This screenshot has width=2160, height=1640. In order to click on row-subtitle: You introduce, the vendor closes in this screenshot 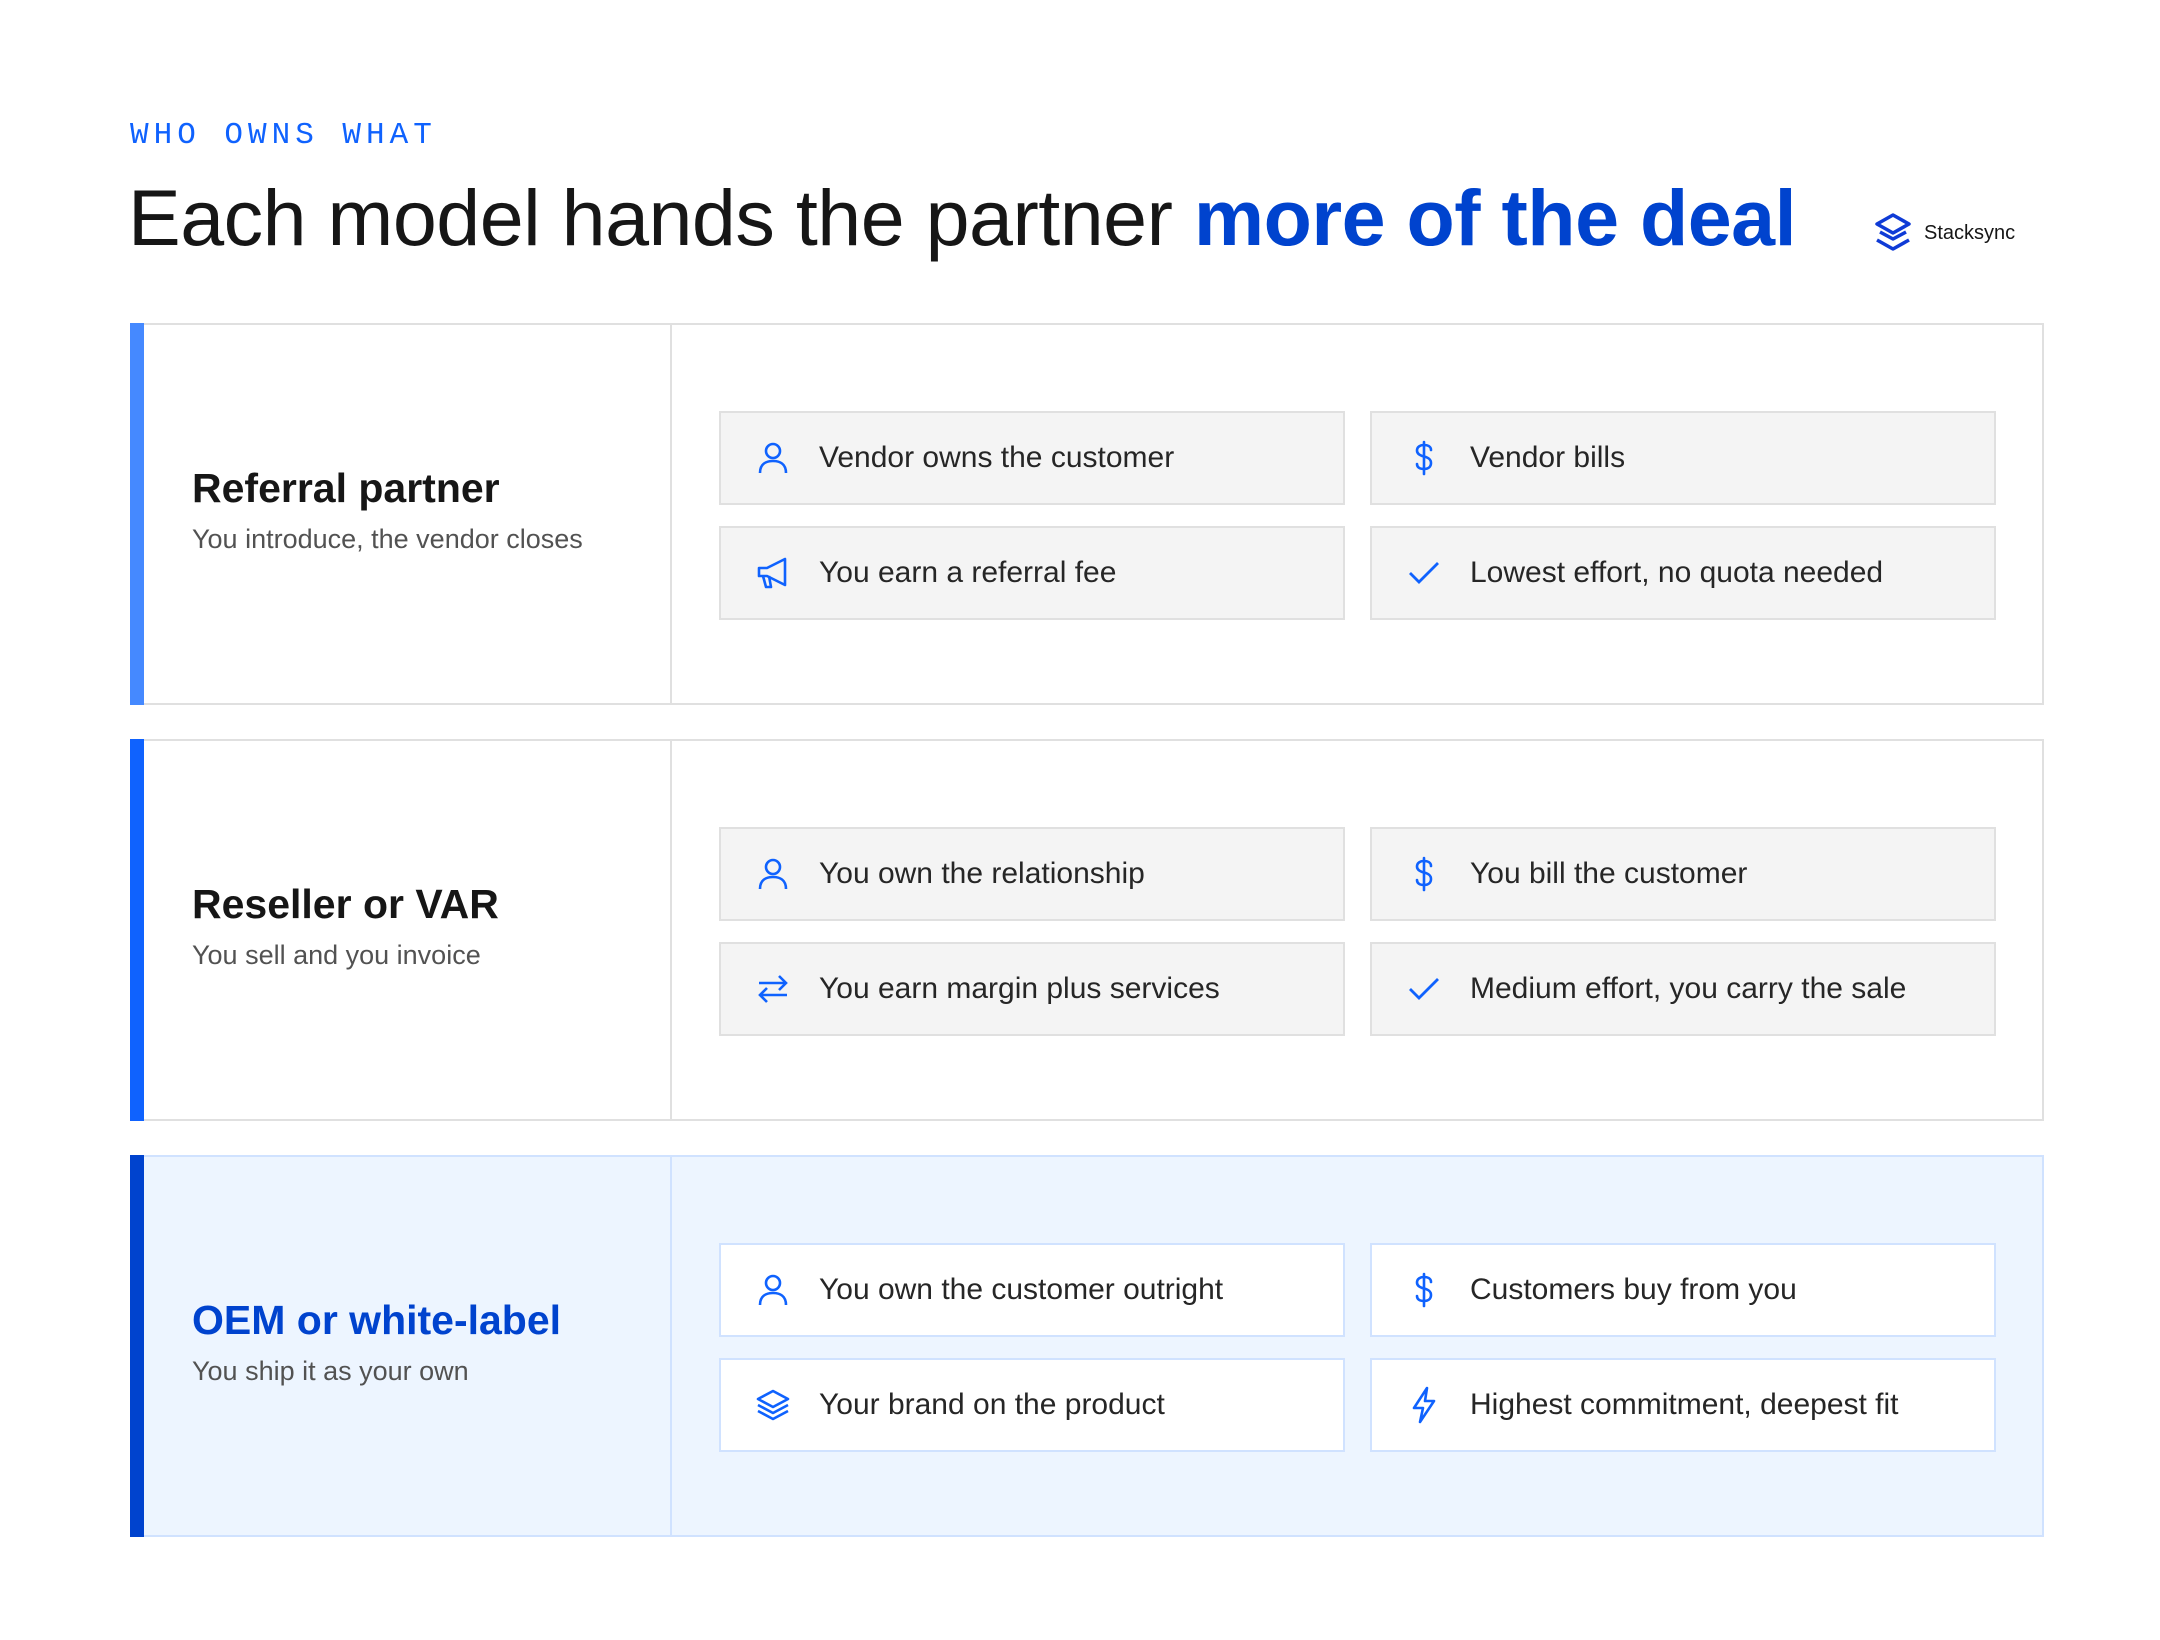, I will do `click(387, 539)`.